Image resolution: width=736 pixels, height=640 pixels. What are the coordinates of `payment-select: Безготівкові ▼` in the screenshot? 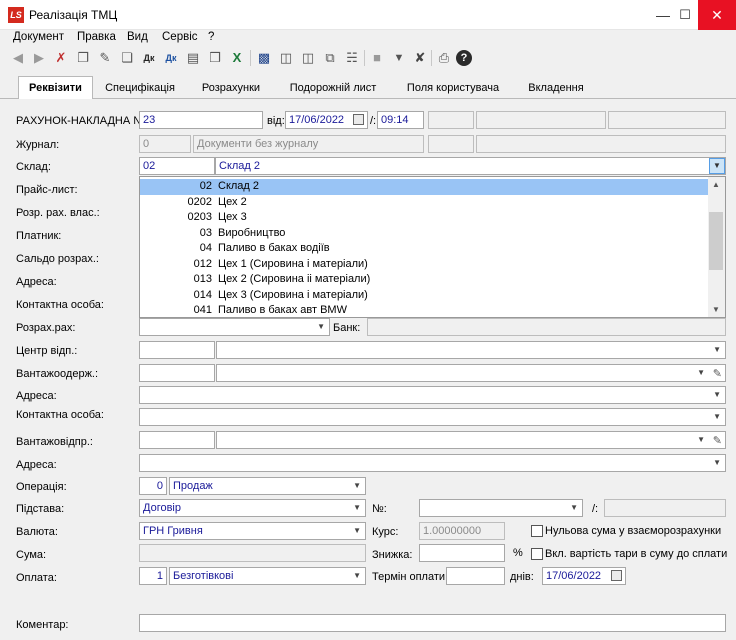 It's located at (267, 576).